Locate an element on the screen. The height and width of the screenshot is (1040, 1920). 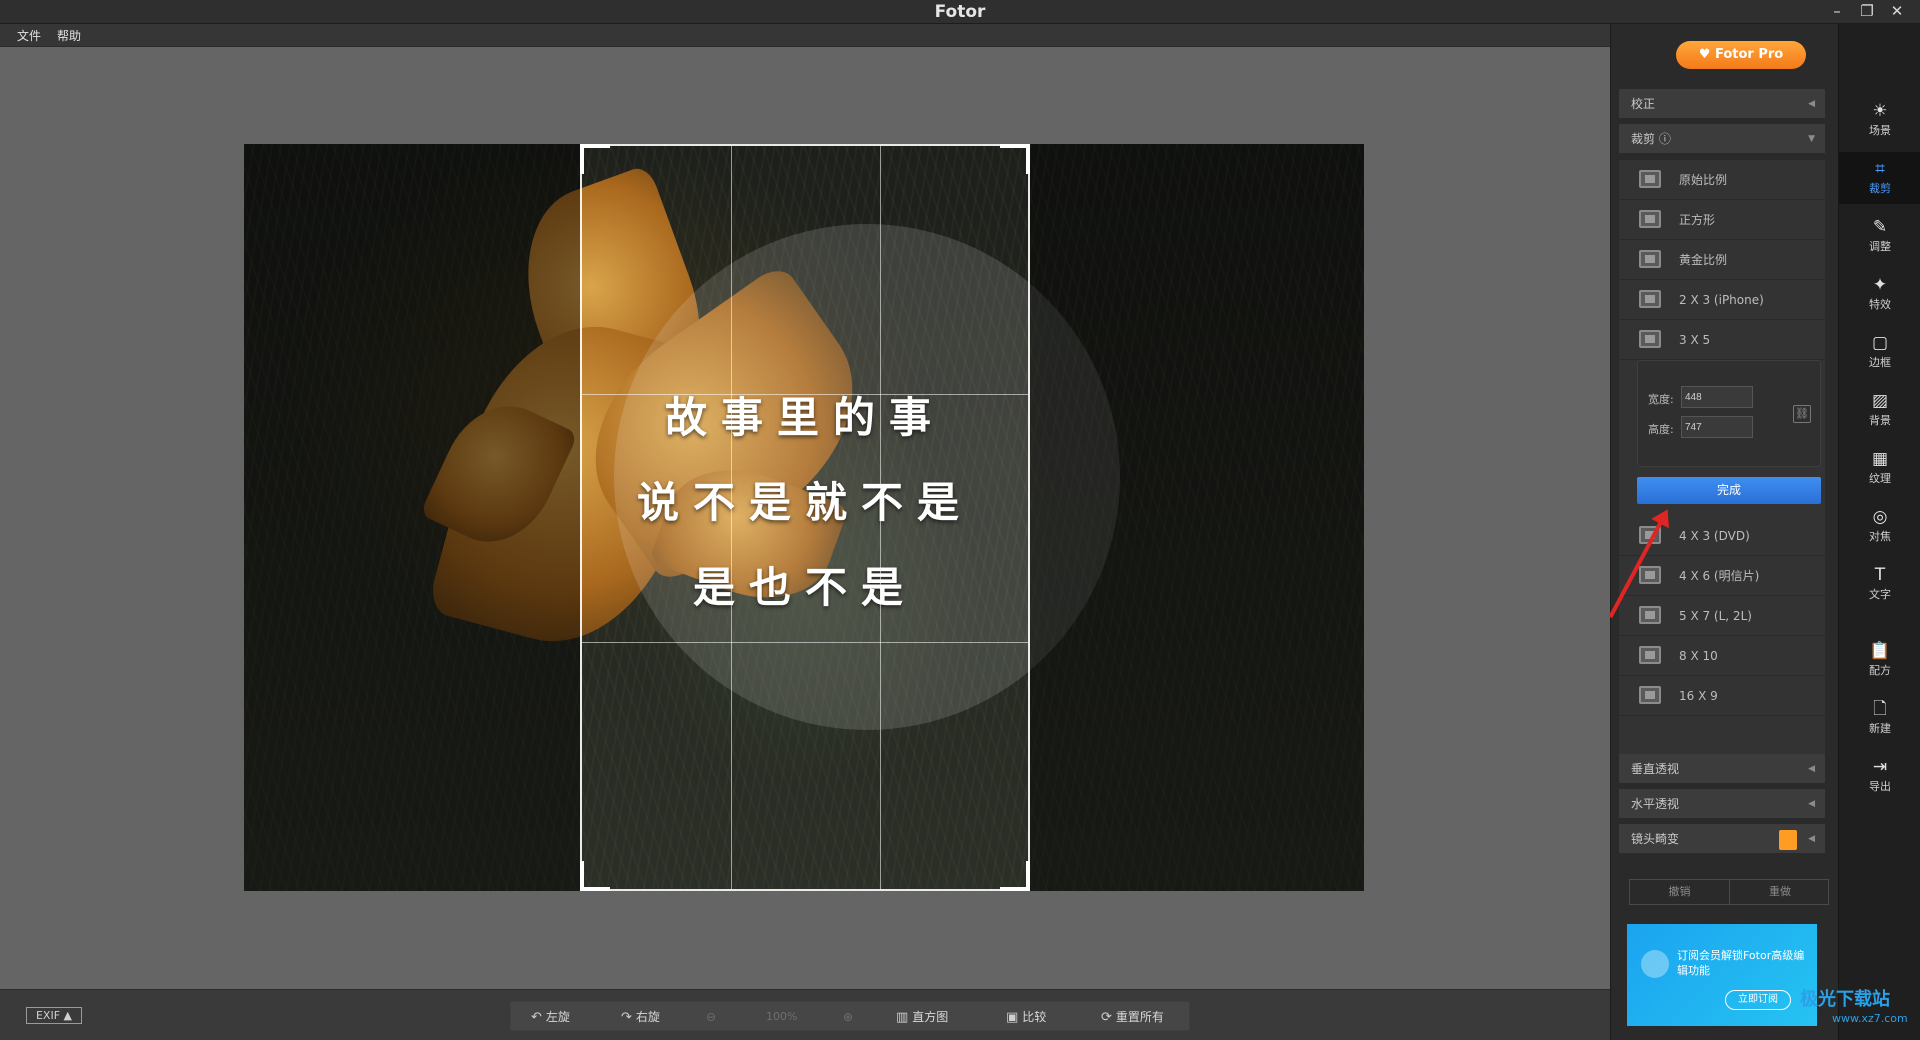
menu-bar: 文件 帮助 is located at coordinates (805, 35).